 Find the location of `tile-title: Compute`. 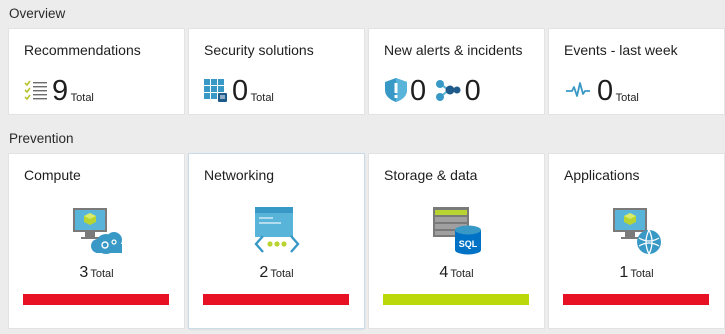

tile-title: Compute is located at coordinates (52, 175).